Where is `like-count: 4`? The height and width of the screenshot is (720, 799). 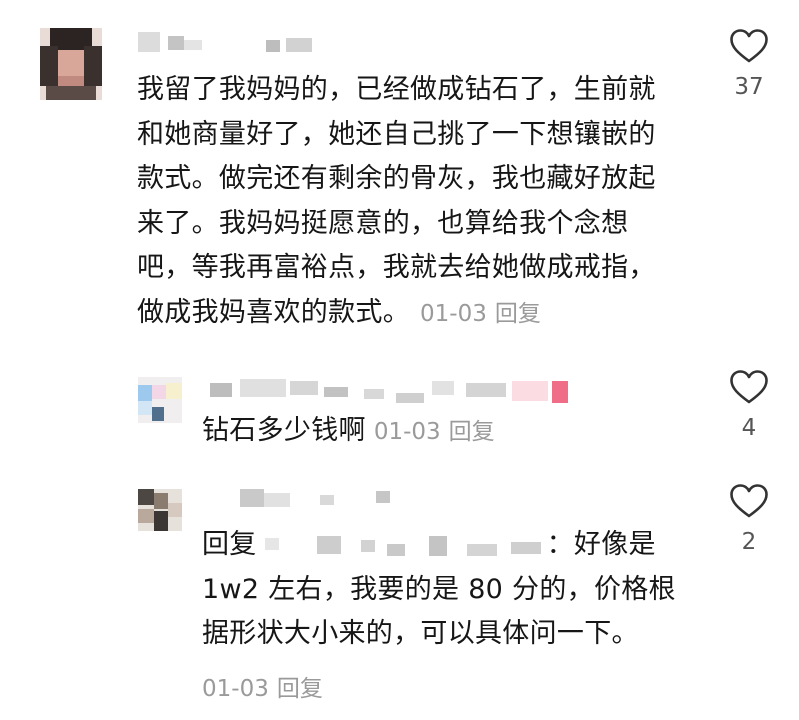 like-count: 4 is located at coordinates (749, 428).